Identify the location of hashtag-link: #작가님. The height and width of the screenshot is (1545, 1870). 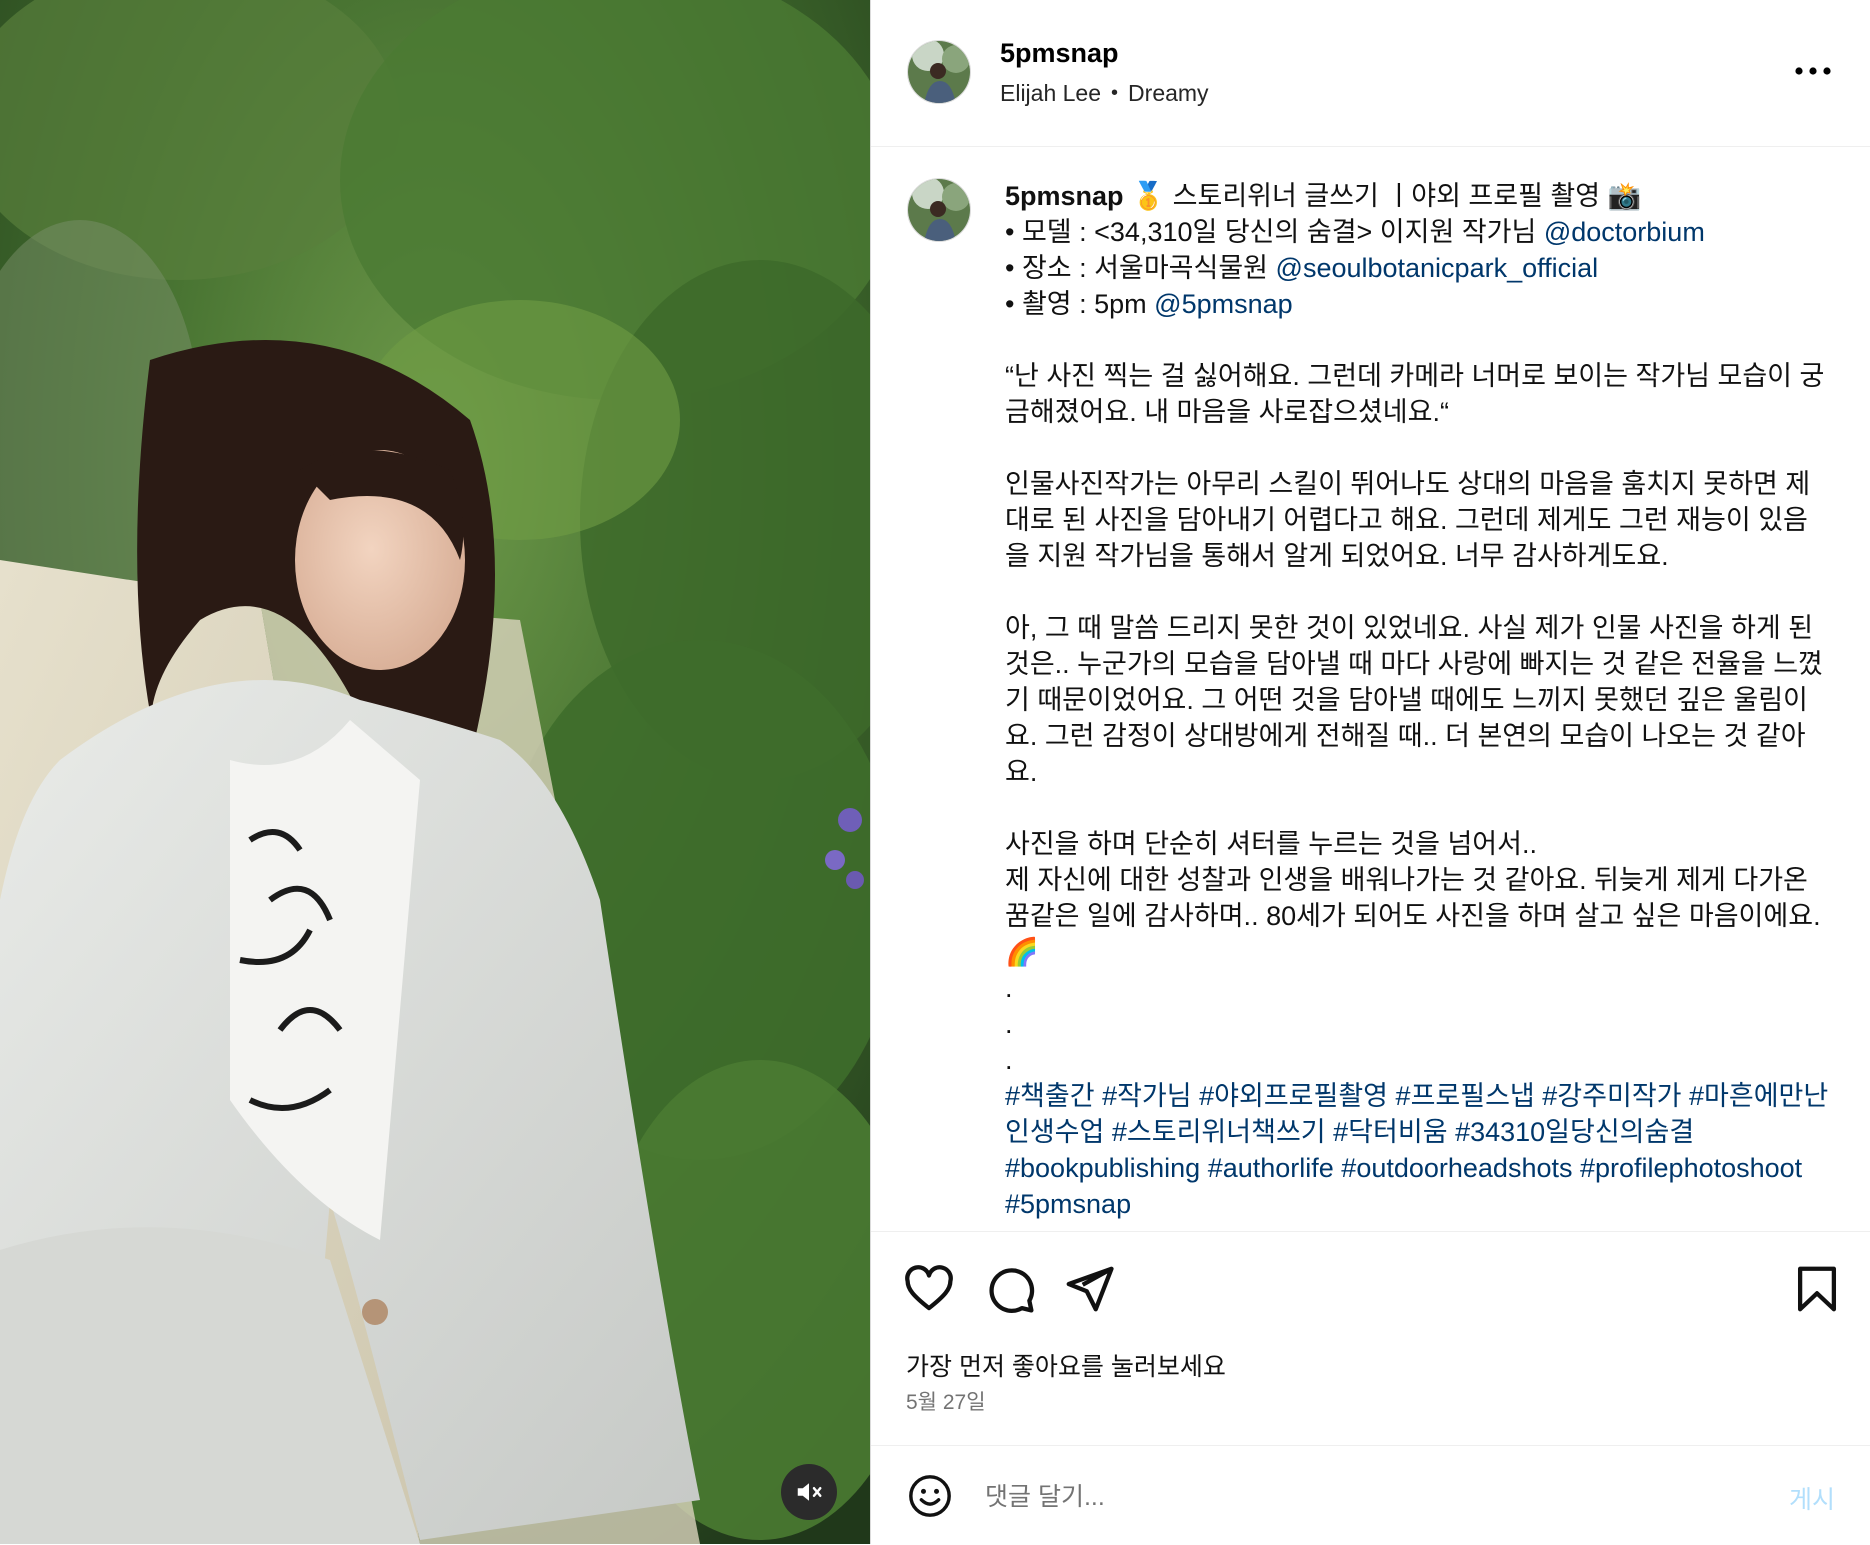
(1147, 1096).